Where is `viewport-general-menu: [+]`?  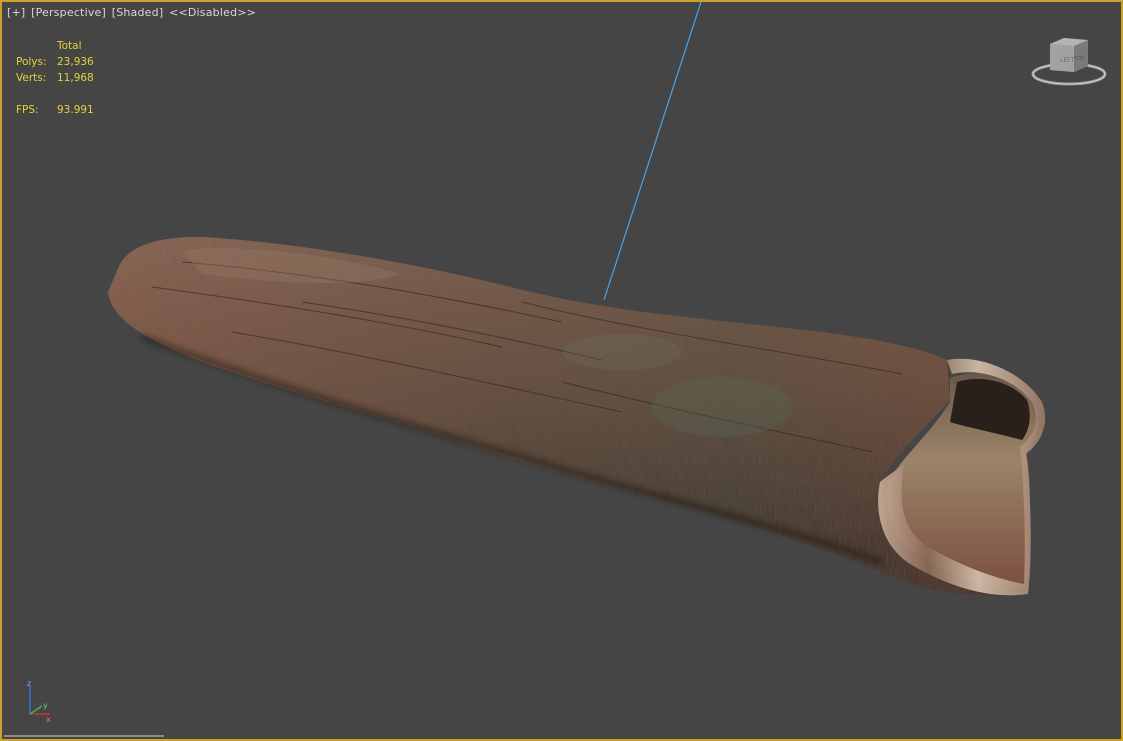 viewport-general-menu: [+] is located at coordinates (16, 12).